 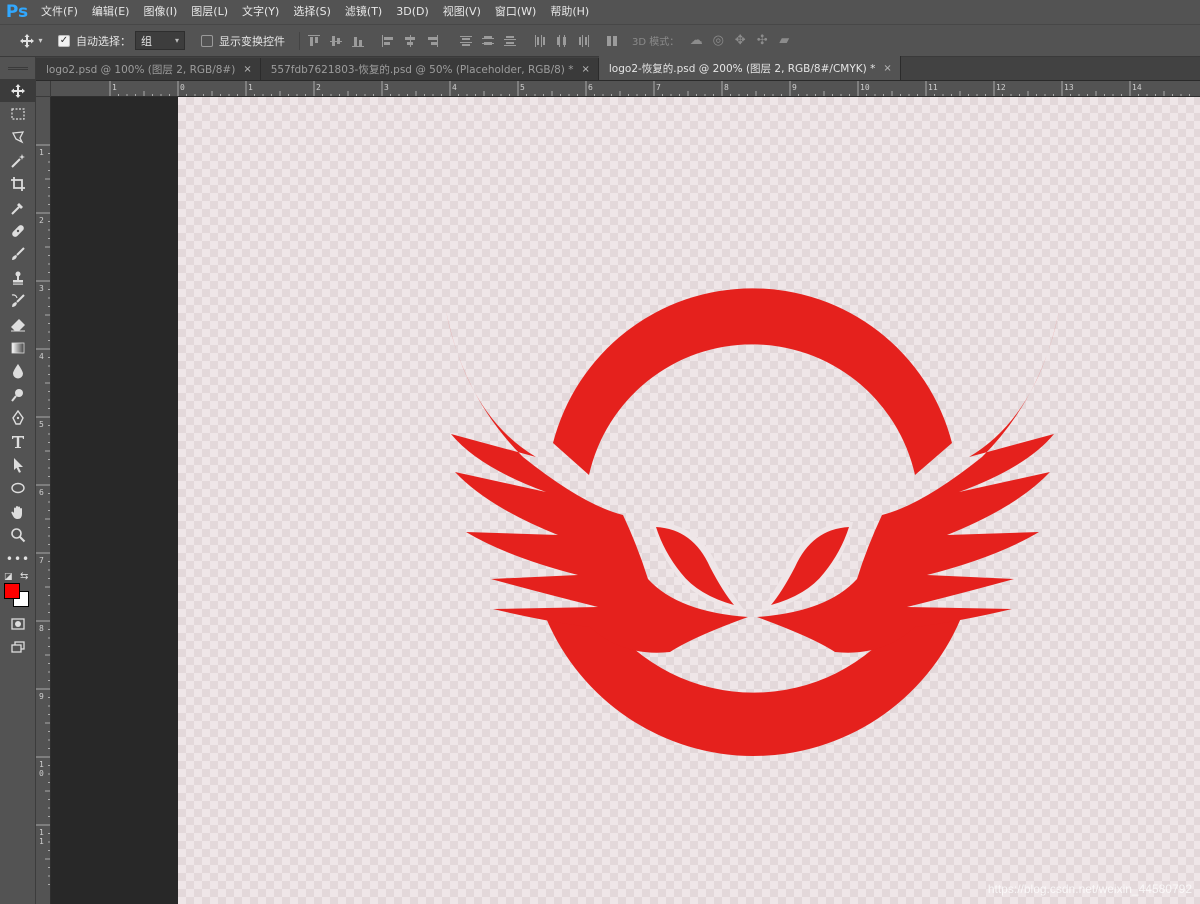 What do you see at coordinates (18, 371) in the screenshot?
I see `blur-tool-icon` at bounding box center [18, 371].